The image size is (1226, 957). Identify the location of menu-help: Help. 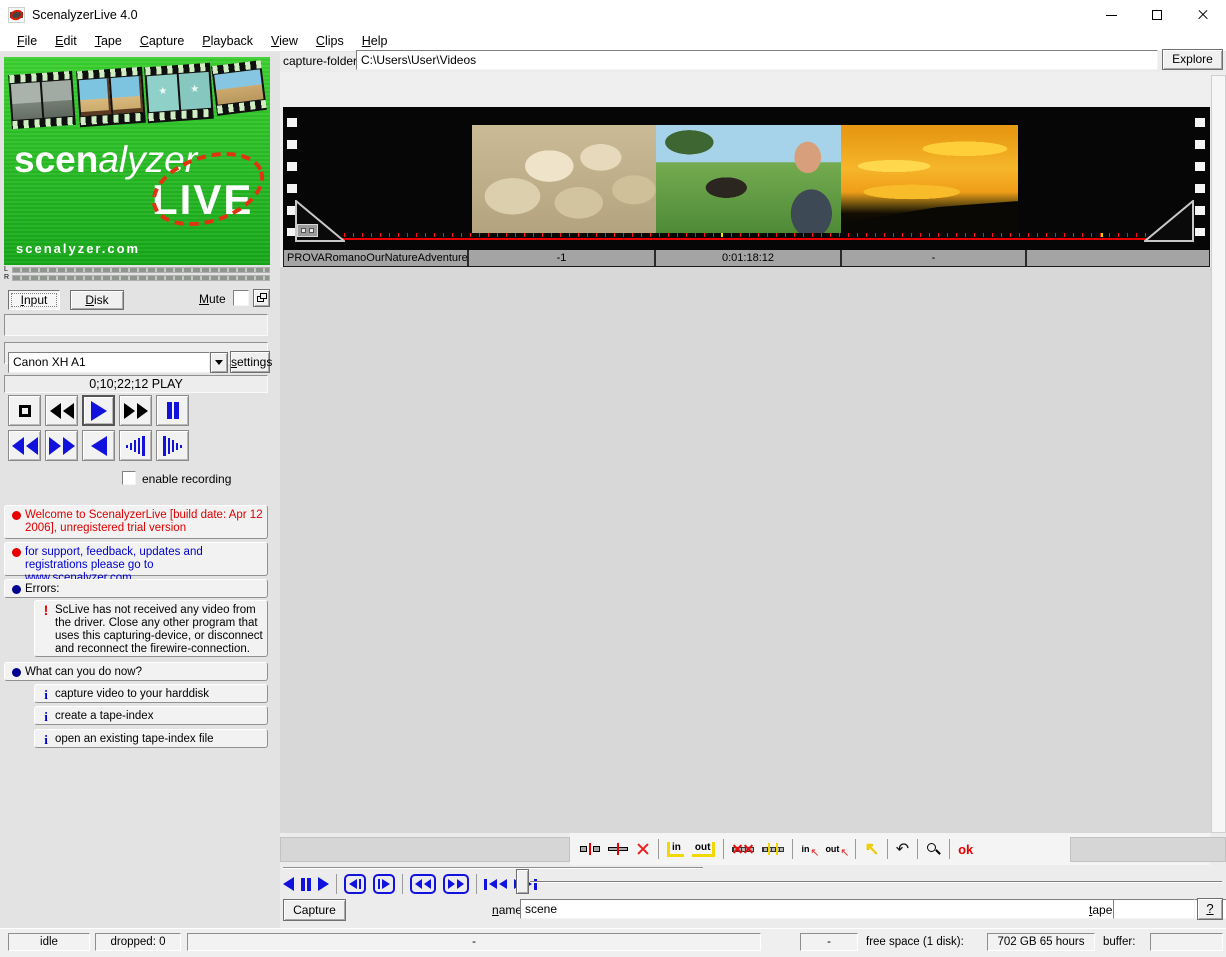
(375, 41).